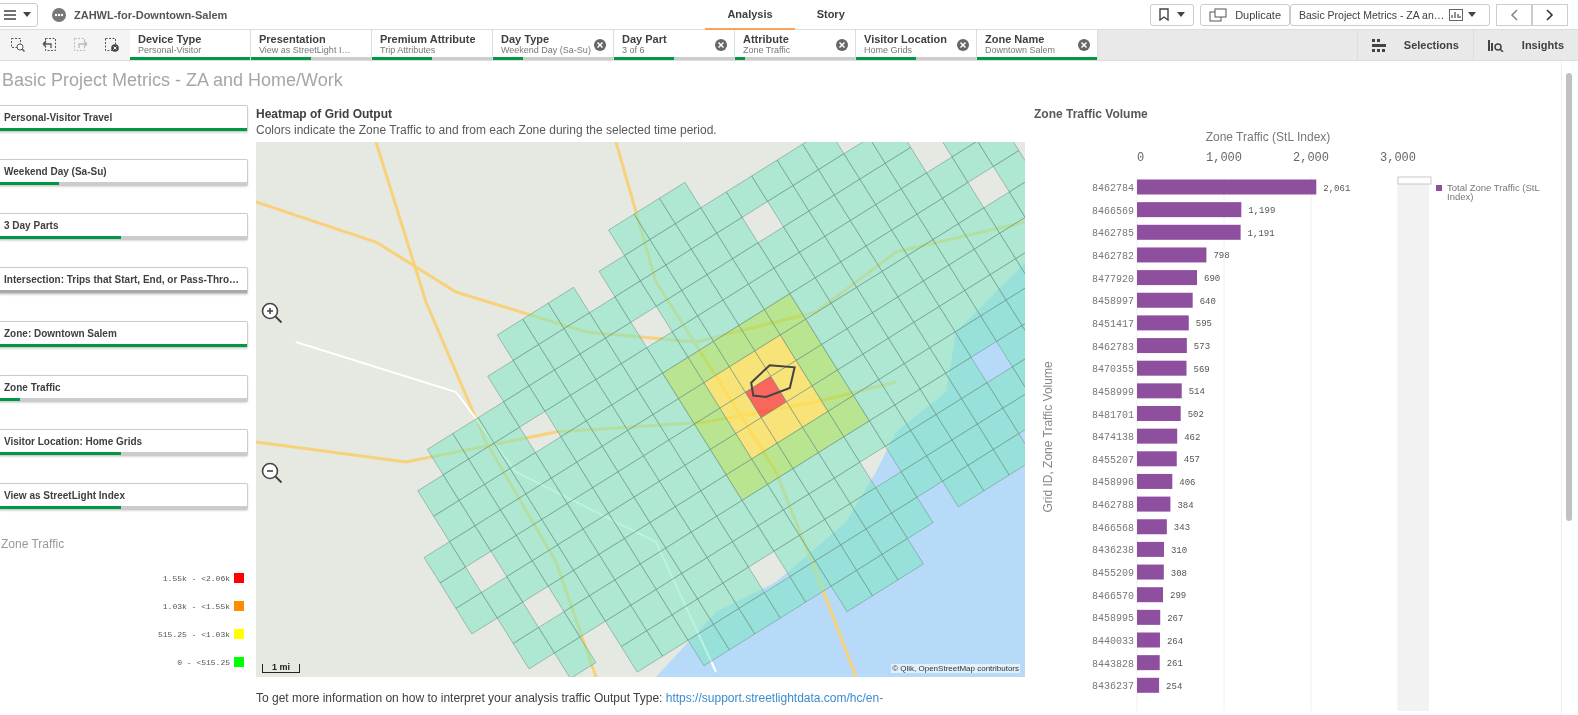 The width and height of the screenshot is (1578, 715). Describe the element at coordinates (1113, 460) in the screenshot. I see `category-label: 8455207` at that location.